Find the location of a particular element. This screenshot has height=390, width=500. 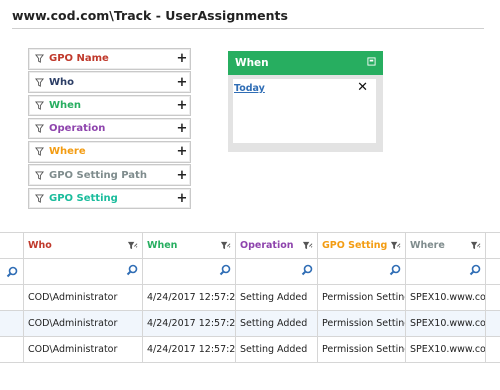

when-panel-body: Today ✕ is located at coordinates (304, 111).